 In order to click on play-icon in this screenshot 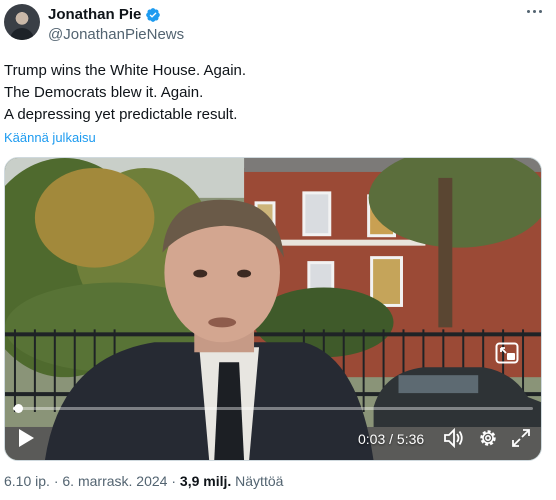, I will do `click(26, 438)`.